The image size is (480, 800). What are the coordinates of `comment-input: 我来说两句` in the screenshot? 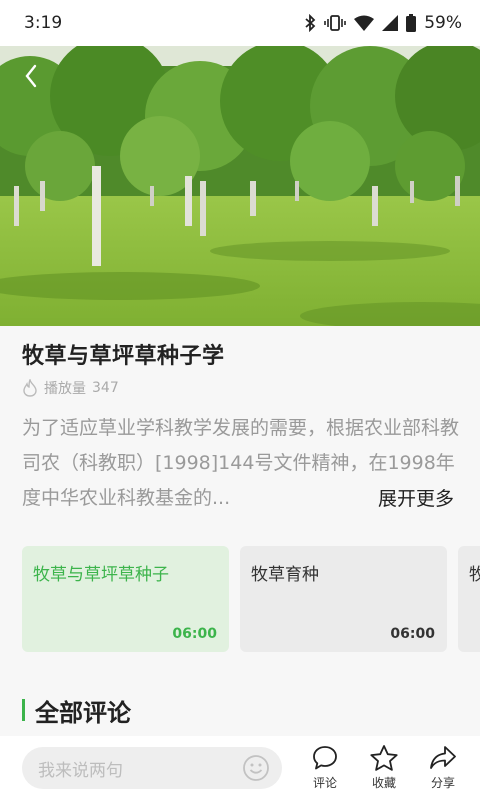 It's located at (152, 768).